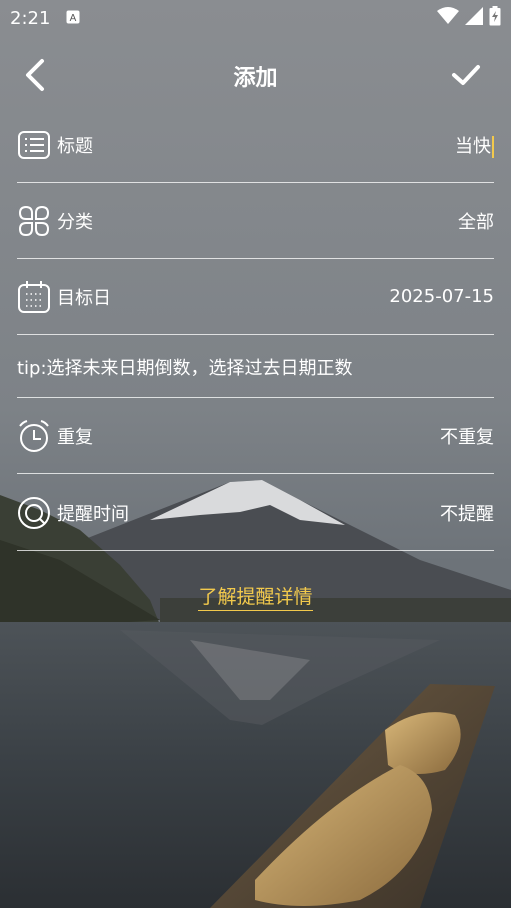 The image size is (511, 908). Describe the element at coordinates (34, 436) in the screenshot. I see `alarm-clock-icon` at that location.